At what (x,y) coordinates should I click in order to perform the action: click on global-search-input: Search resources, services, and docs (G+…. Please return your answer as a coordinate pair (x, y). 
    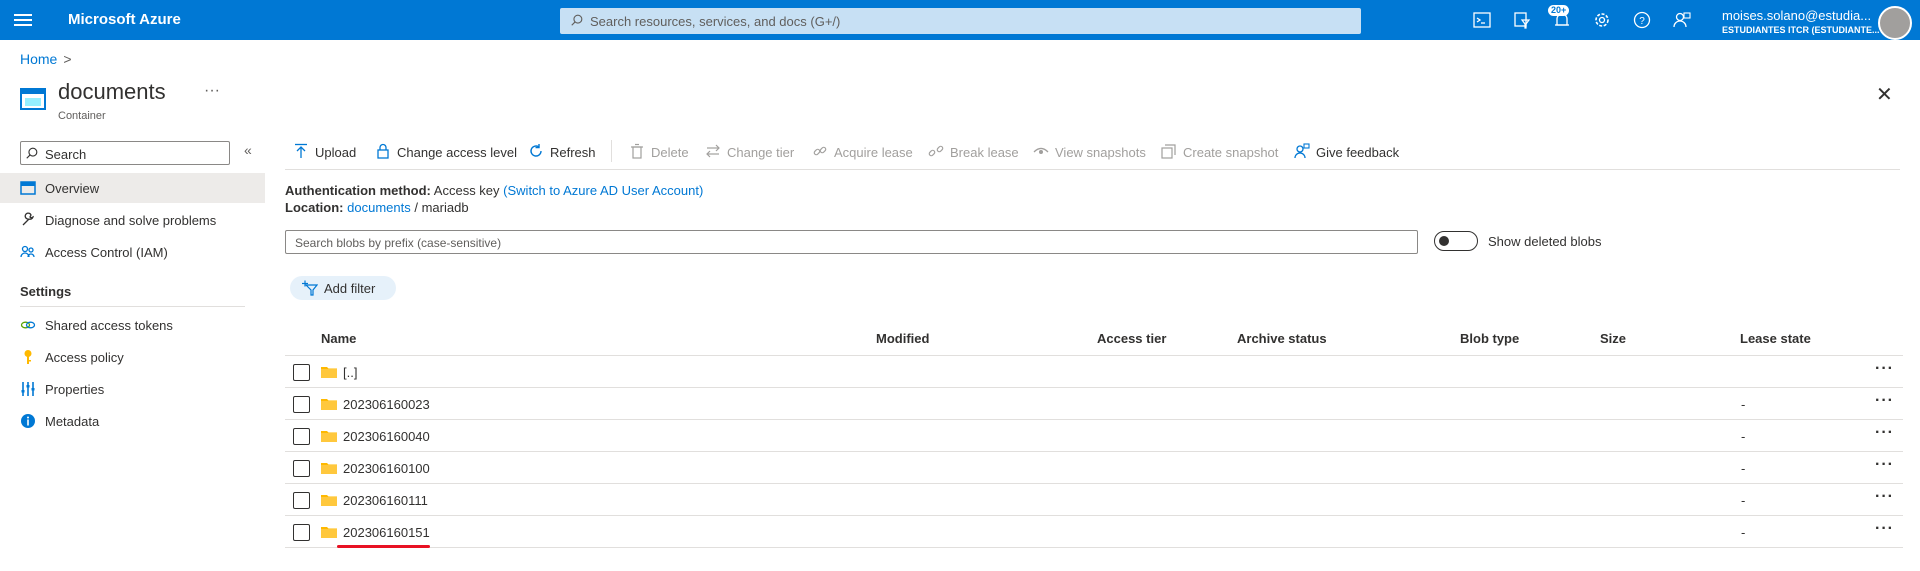
    Looking at the image, I should click on (960, 21).